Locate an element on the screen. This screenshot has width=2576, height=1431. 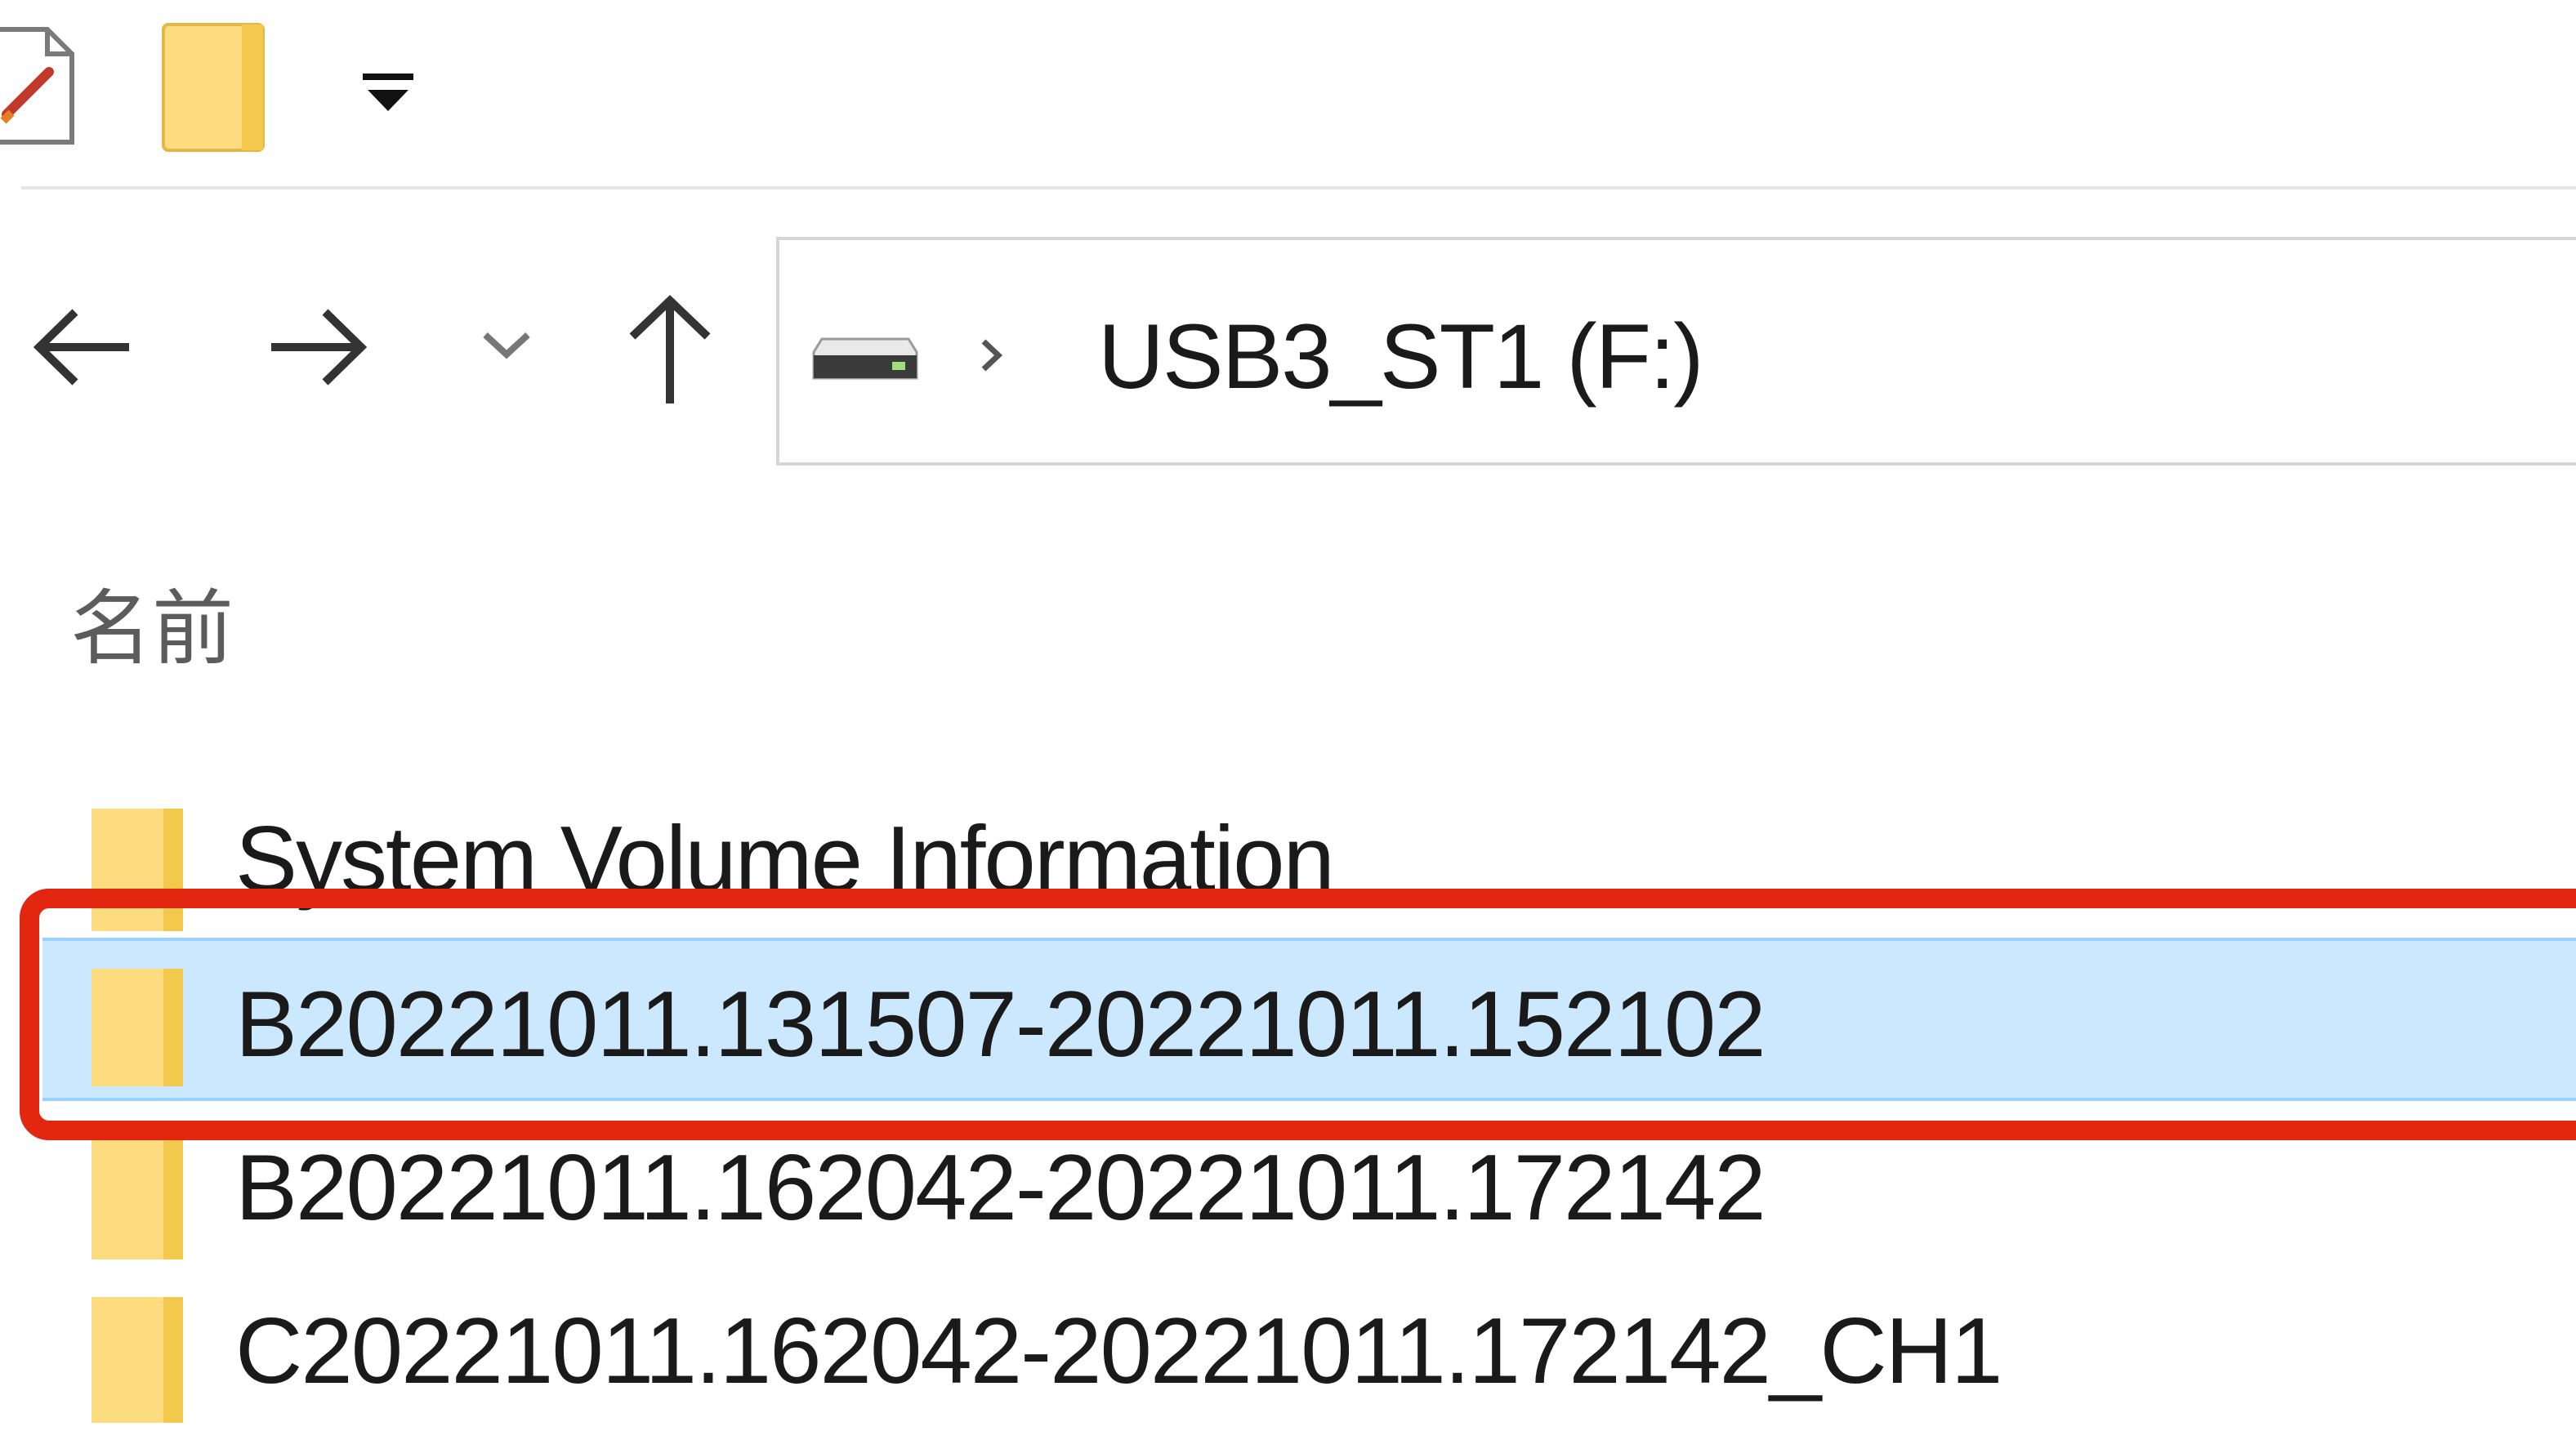
address-bar: USB3_ST1 (F:) is located at coordinates (1676, 351).